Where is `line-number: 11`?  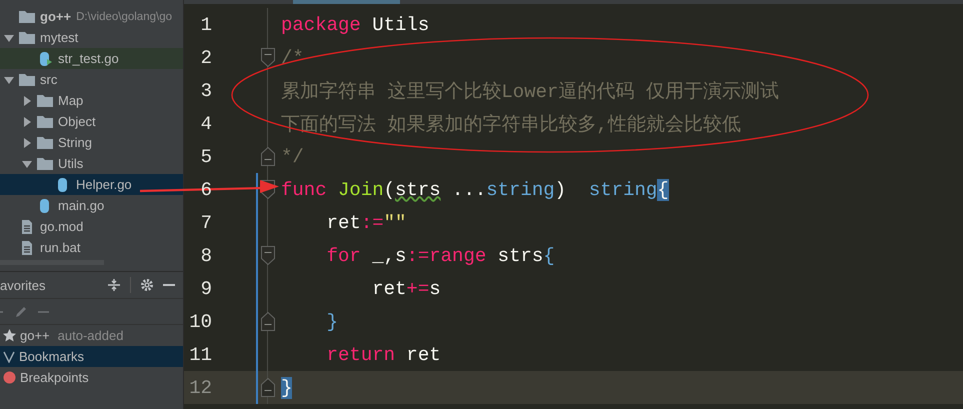
line-number: 11 is located at coordinates (200, 355).